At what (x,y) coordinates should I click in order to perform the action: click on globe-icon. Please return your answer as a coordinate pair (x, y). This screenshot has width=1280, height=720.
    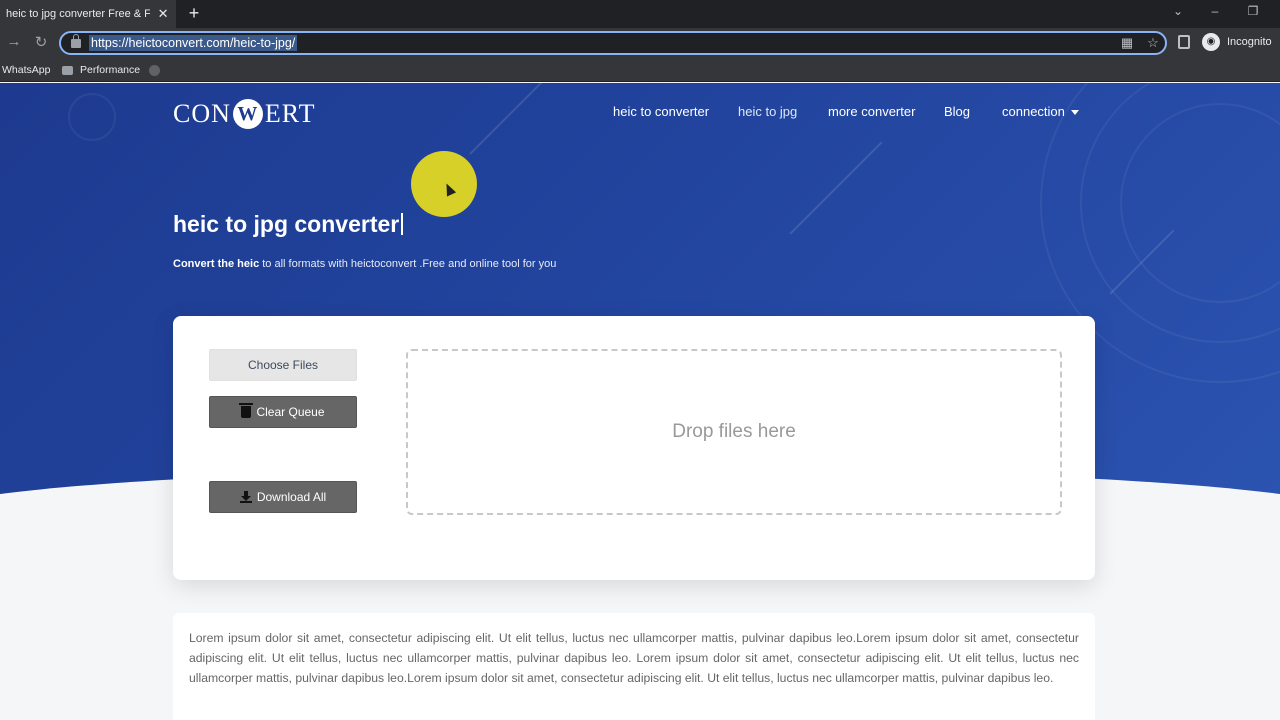
    Looking at the image, I should click on (154, 70).